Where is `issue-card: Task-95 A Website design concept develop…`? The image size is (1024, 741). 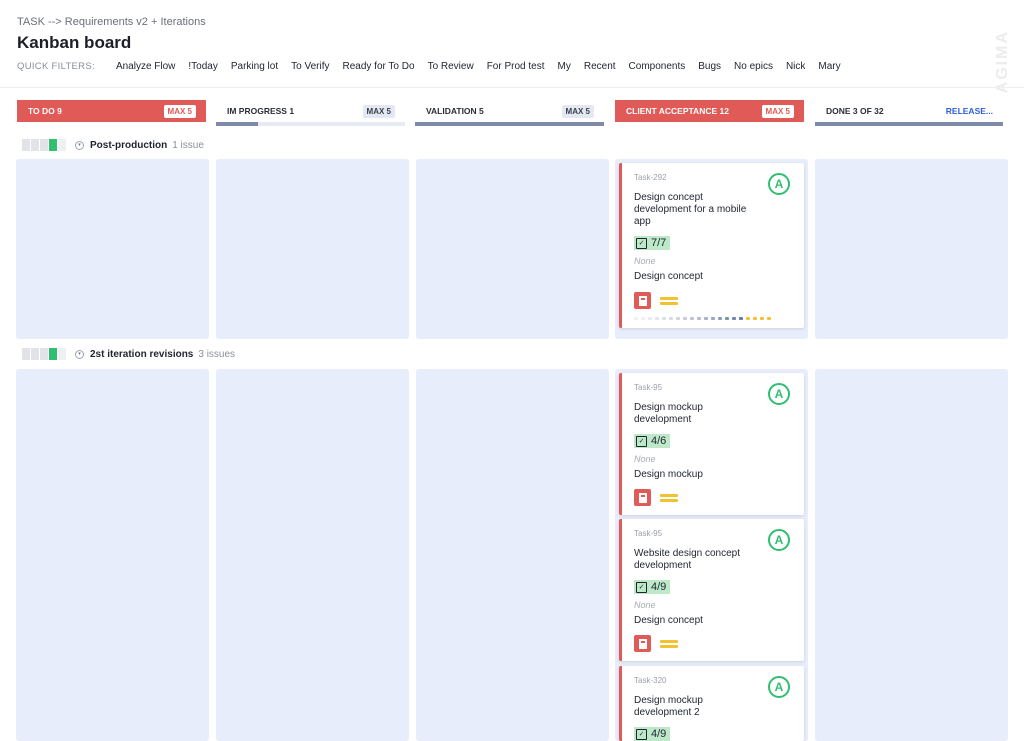 issue-card: Task-95 A Website design concept develop… is located at coordinates (711, 590).